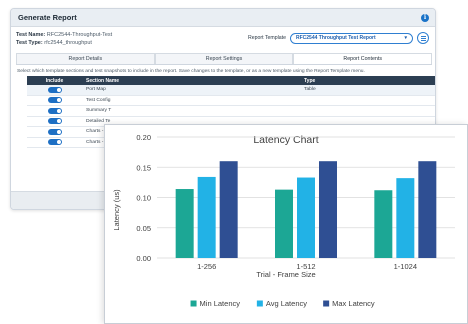 This screenshot has width=468, height=324. I want to click on tab-report-settings: Report Settings, so click(224, 58).